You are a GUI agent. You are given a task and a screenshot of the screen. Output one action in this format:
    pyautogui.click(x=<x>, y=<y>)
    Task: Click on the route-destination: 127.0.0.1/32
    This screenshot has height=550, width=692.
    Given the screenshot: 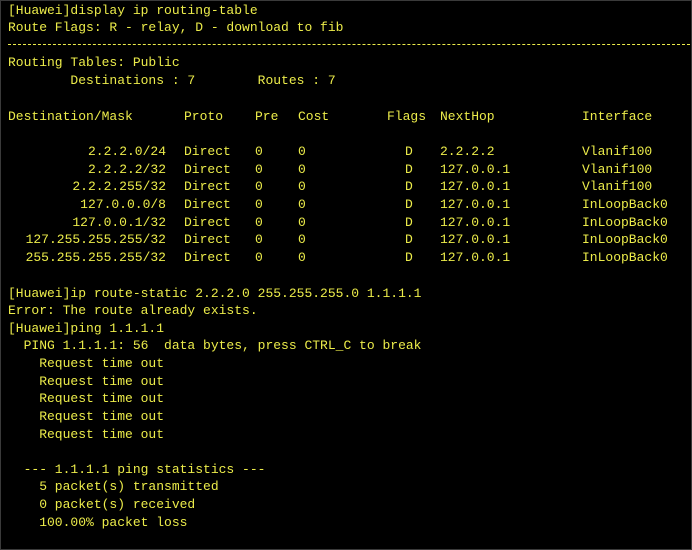 What is the action you would take?
    pyautogui.click(x=119, y=222)
    